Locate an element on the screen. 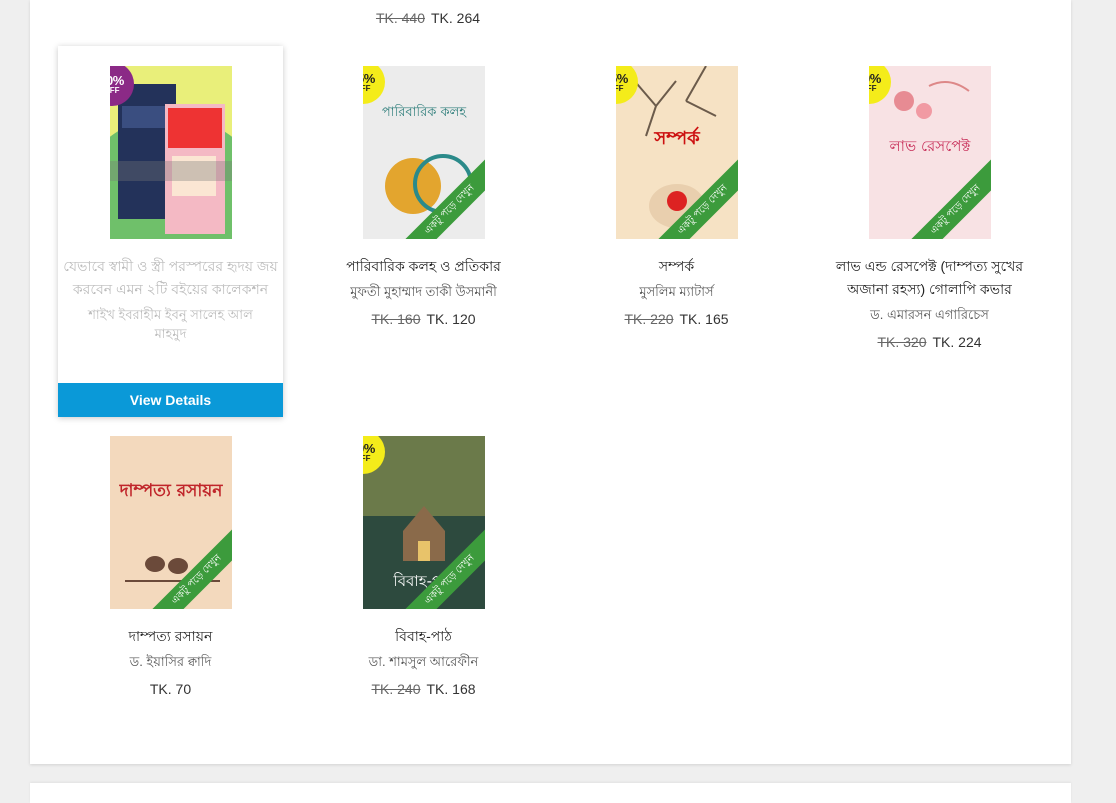  book-price: TK. 240 TK. 168 is located at coordinates (423, 689).